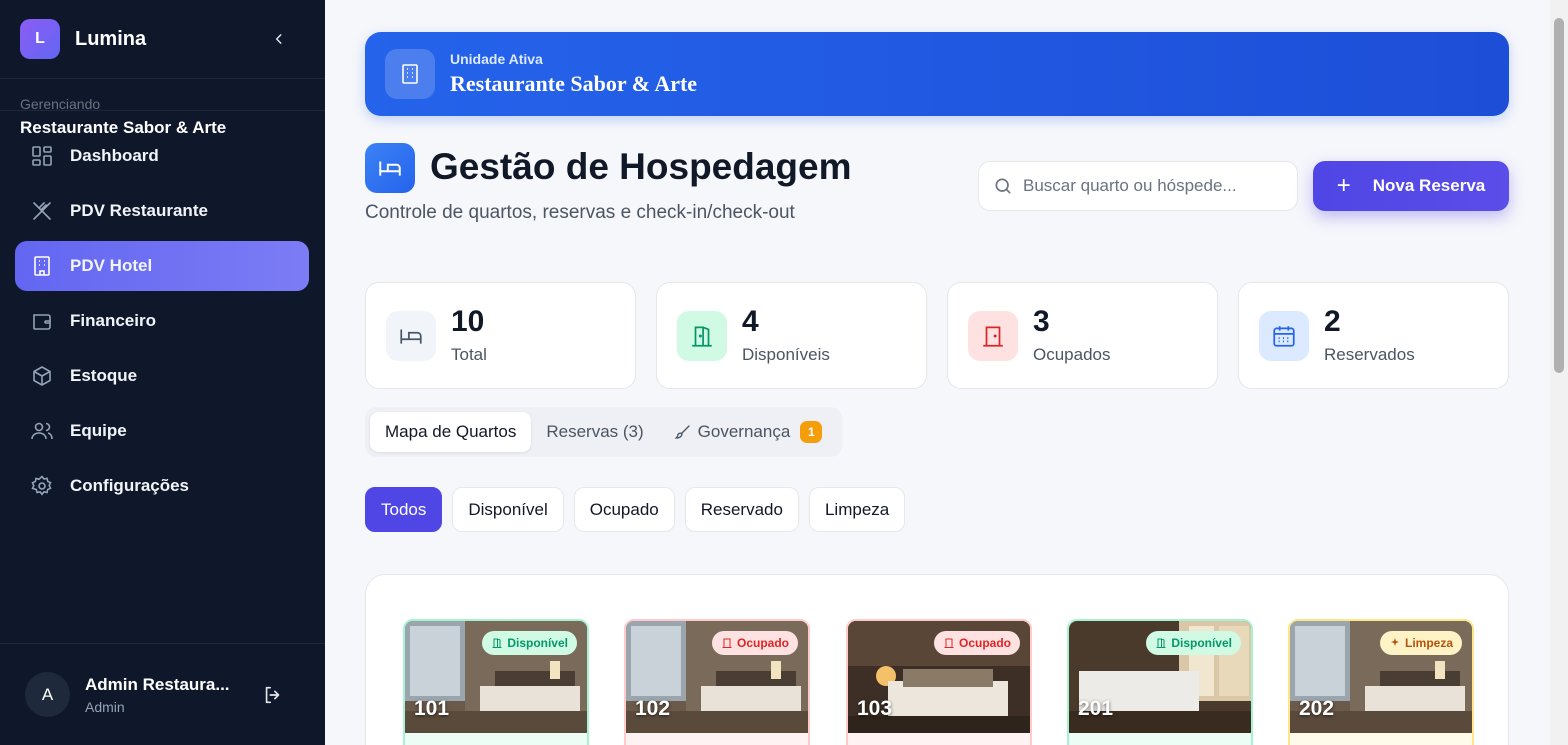 The image size is (1568, 745). Describe the element at coordinates (451, 432) in the screenshot. I see `tab-room-map: Mapa de Quartos` at that location.